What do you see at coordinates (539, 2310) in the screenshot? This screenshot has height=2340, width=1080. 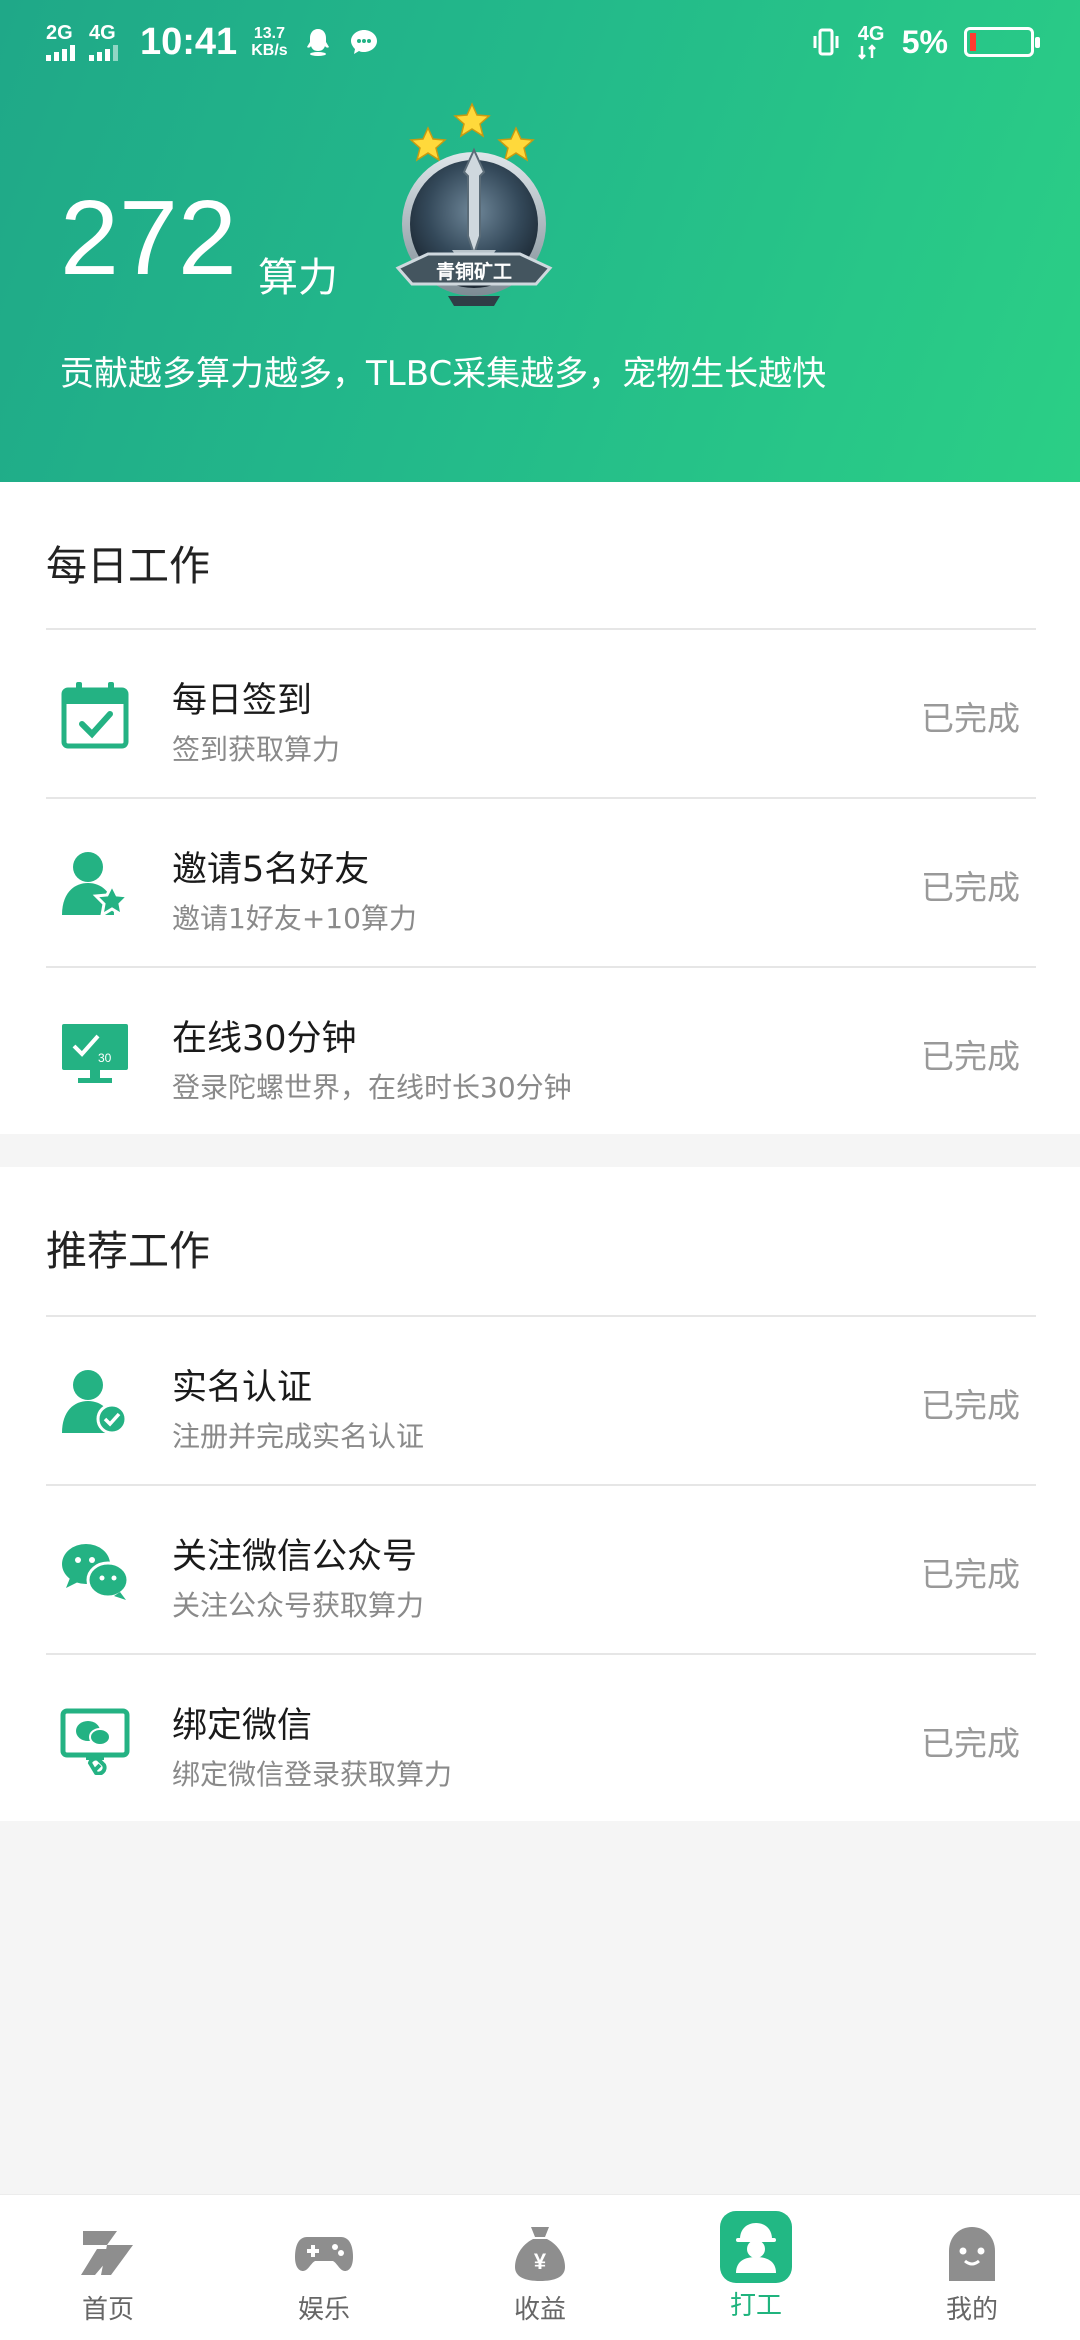 I see `tab-label: 收益` at bounding box center [539, 2310].